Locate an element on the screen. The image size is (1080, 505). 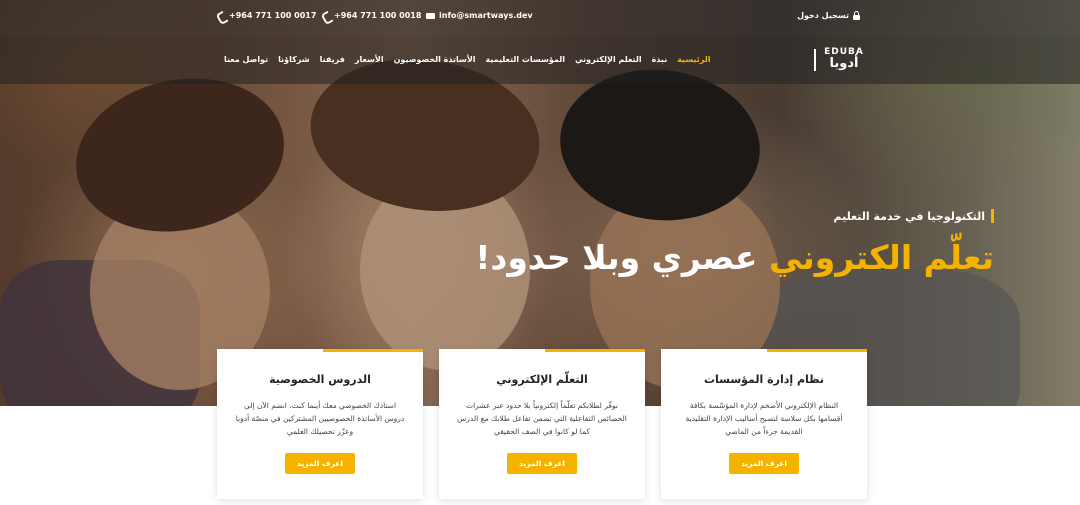
card-title: الدروس الخصوصية is located at coordinates (320, 379).